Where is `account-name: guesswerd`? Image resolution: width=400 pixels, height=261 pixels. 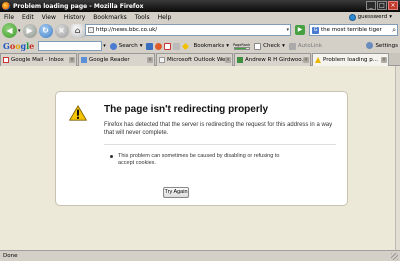 account-name: guesswerd is located at coordinates (372, 17).